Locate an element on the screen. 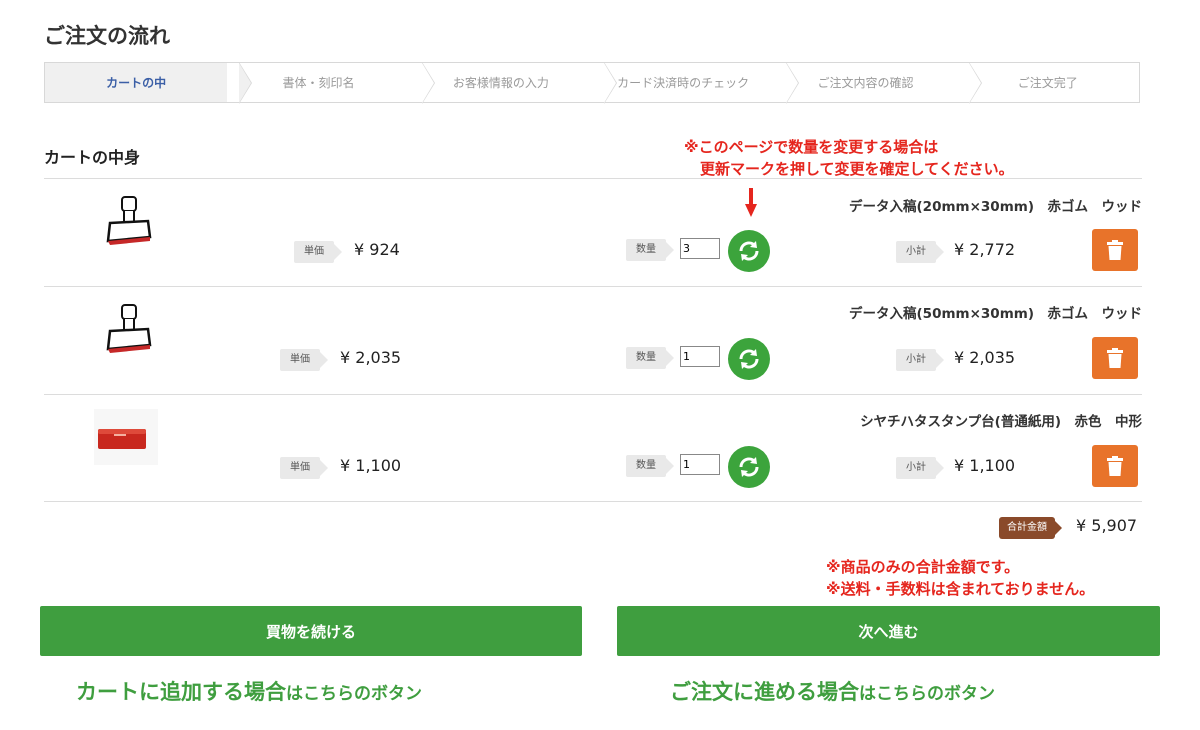  unit-price-value: ¥ 1,100 is located at coordinates (371, 465).